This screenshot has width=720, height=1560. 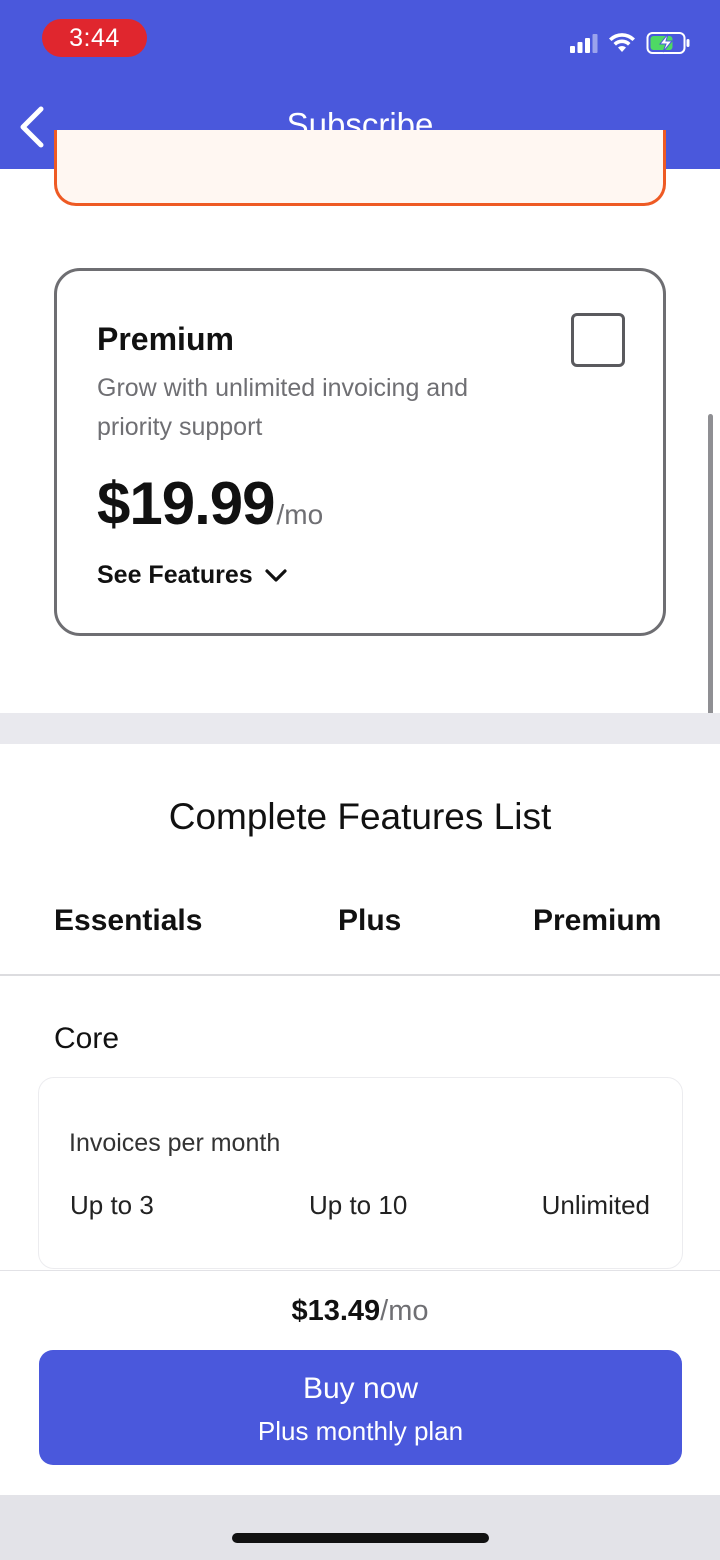 What do you see at coordinates (276, 575) in the screenshot?
I see `chevron-down-icon` at bounding box center [276, 575].